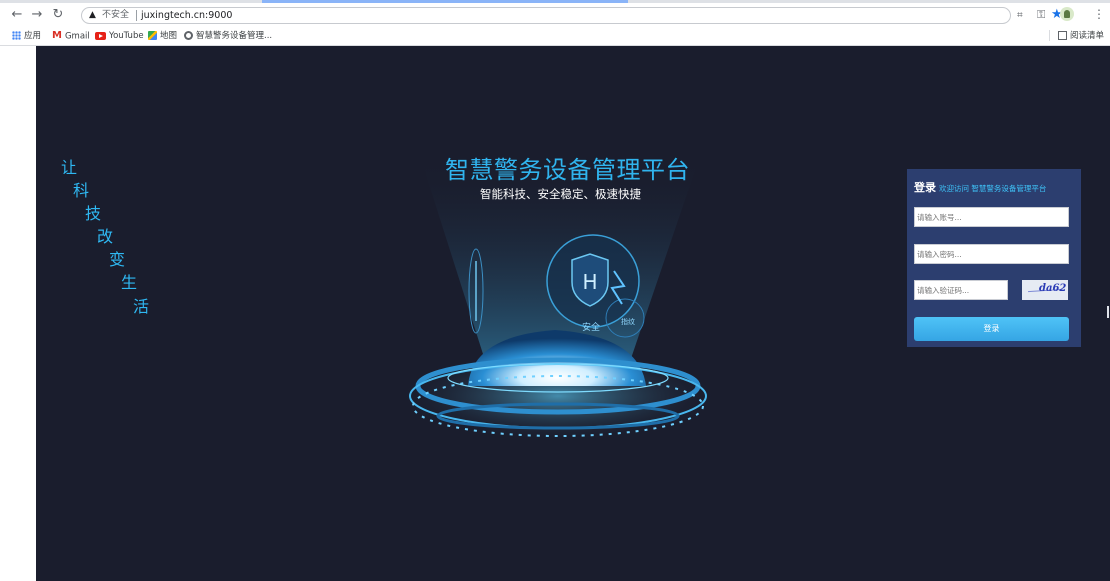 The image size is (1110, 581). I want to click on bookmark-label: 应用, so click(33, 36).